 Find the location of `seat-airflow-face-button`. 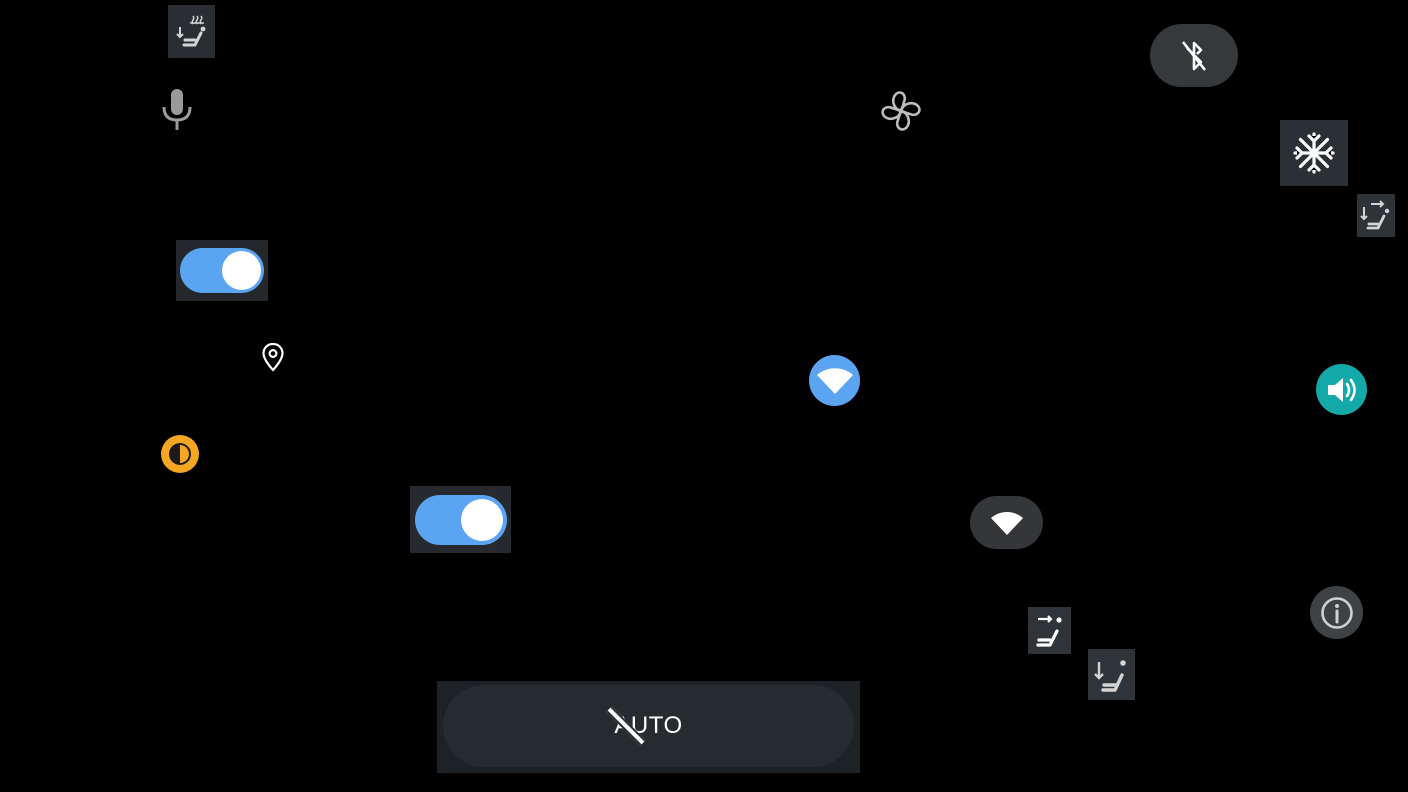

seat-airflow-face-button is located at coordinates (1049, 630).